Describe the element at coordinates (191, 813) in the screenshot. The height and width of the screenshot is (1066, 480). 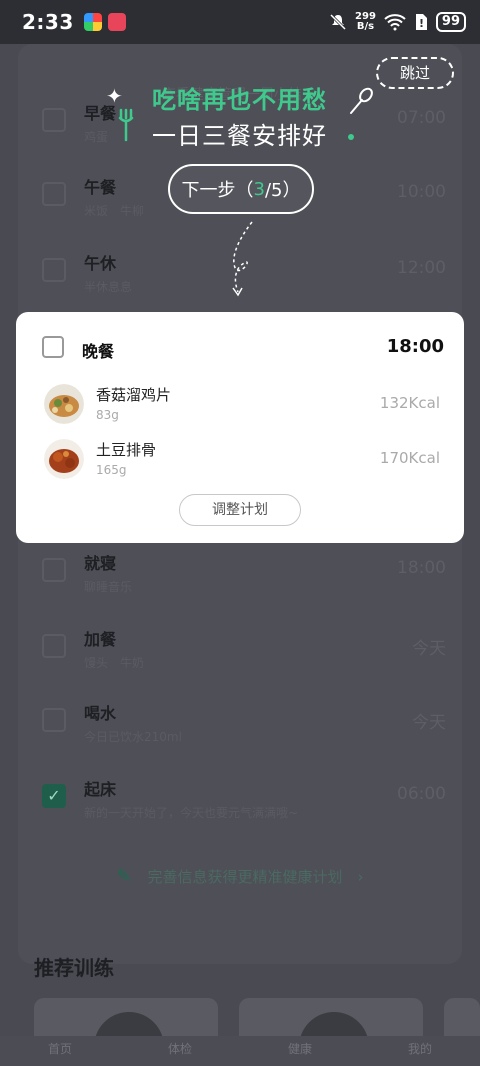
I see `row-subtitle: 新的一天开始了，今天也要元气满满哦~` at that location.